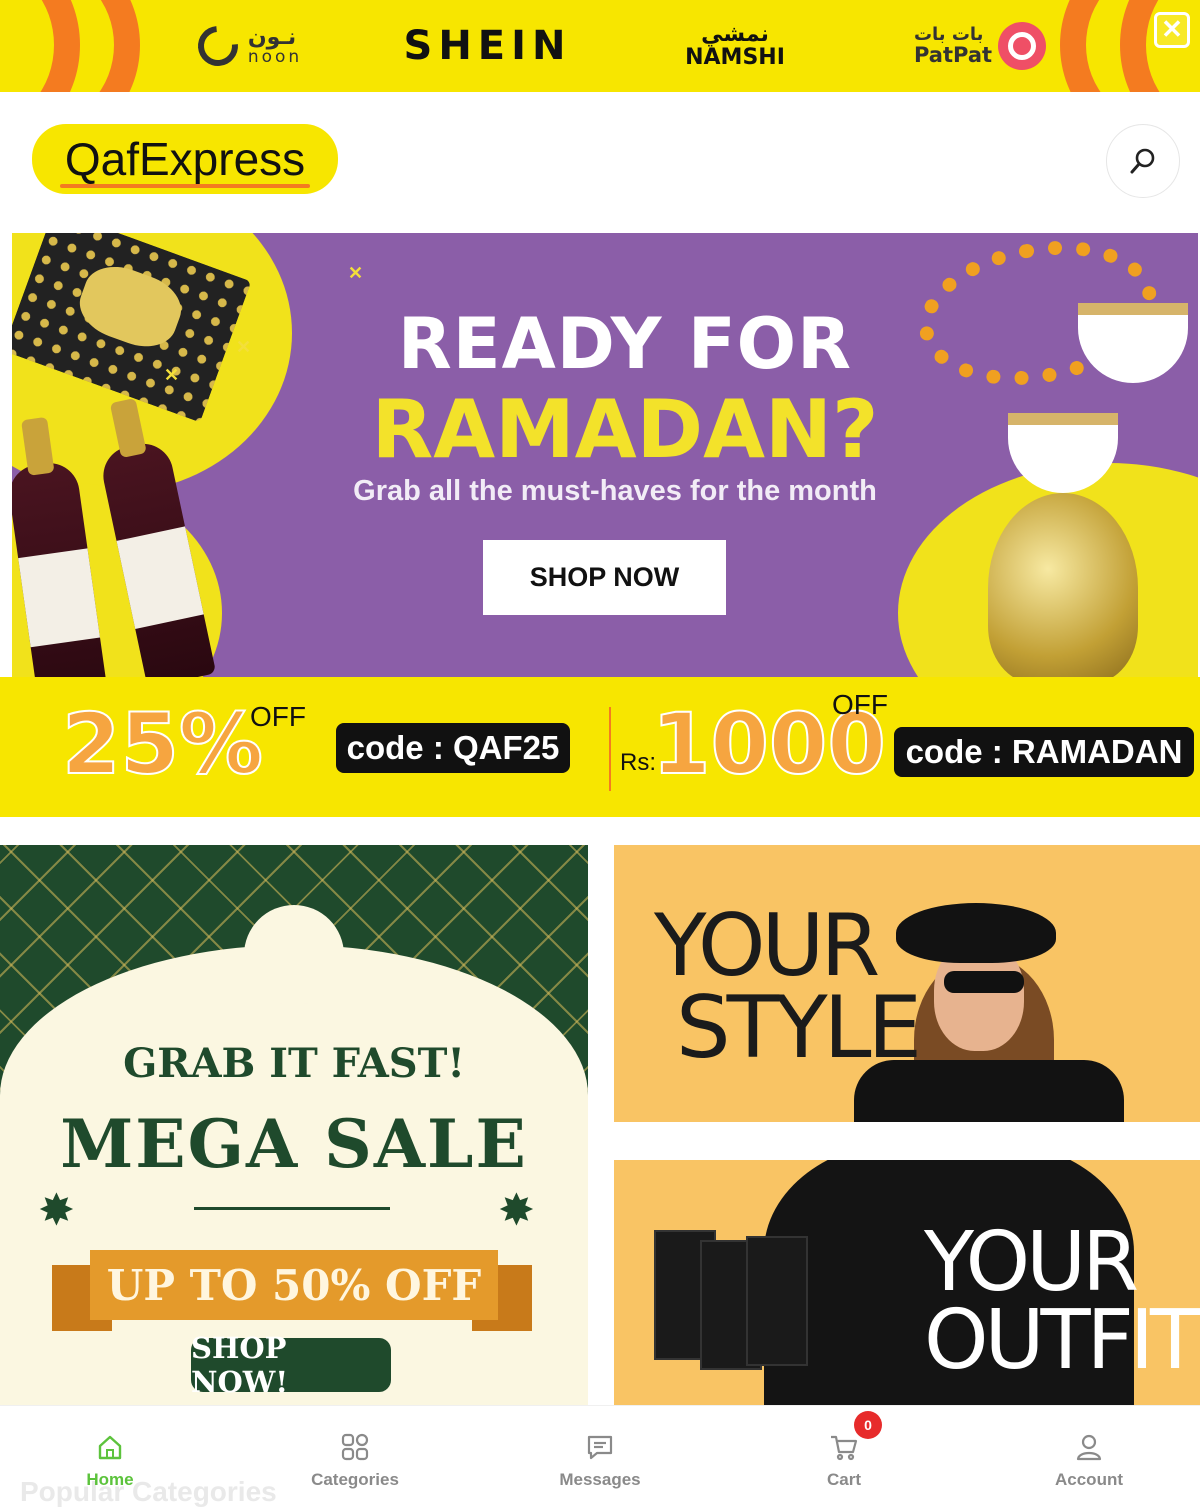 The width and height of the screenshot is (1200, 1512). What do you see at coordinates (799, 1028) in the screenshot?
I see `style-card-line2: STYLE` at bounding box center [799, 1028].